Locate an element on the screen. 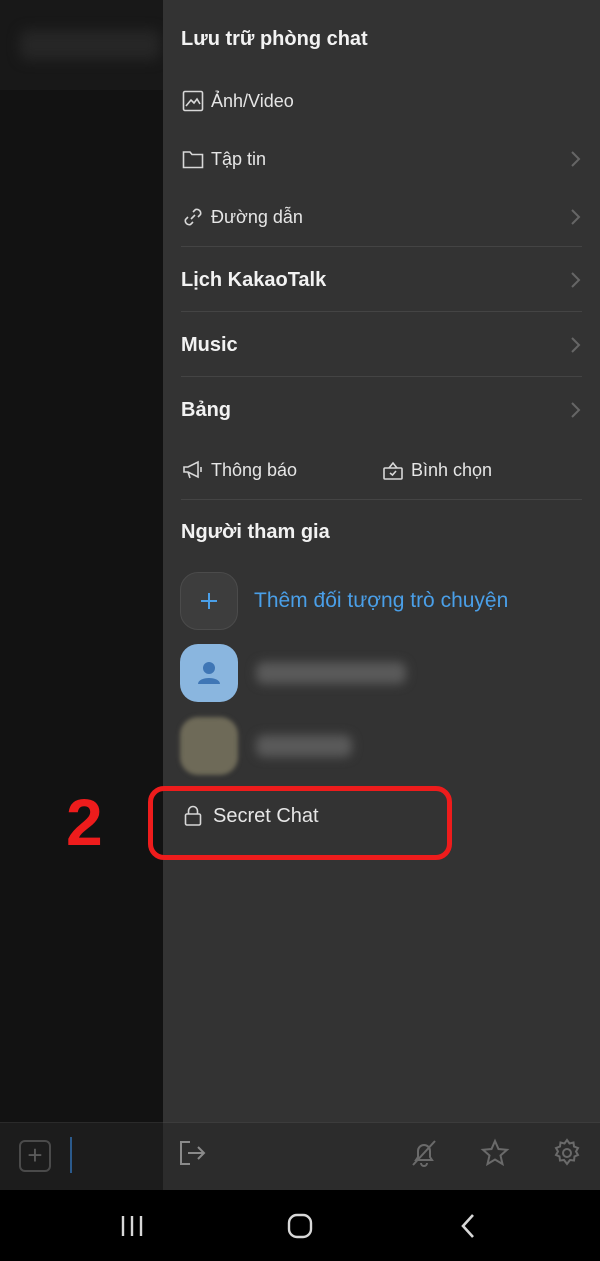  chat-input-cursor is located at coordinates (71, 1155).